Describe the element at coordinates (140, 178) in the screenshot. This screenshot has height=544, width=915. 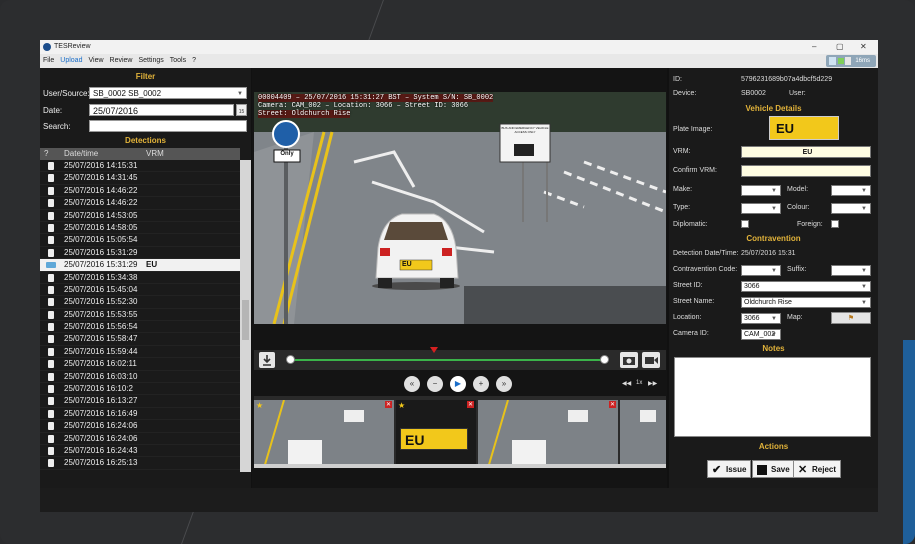
I see `detection-row: 25/07/2016 14:31:45` at that location.